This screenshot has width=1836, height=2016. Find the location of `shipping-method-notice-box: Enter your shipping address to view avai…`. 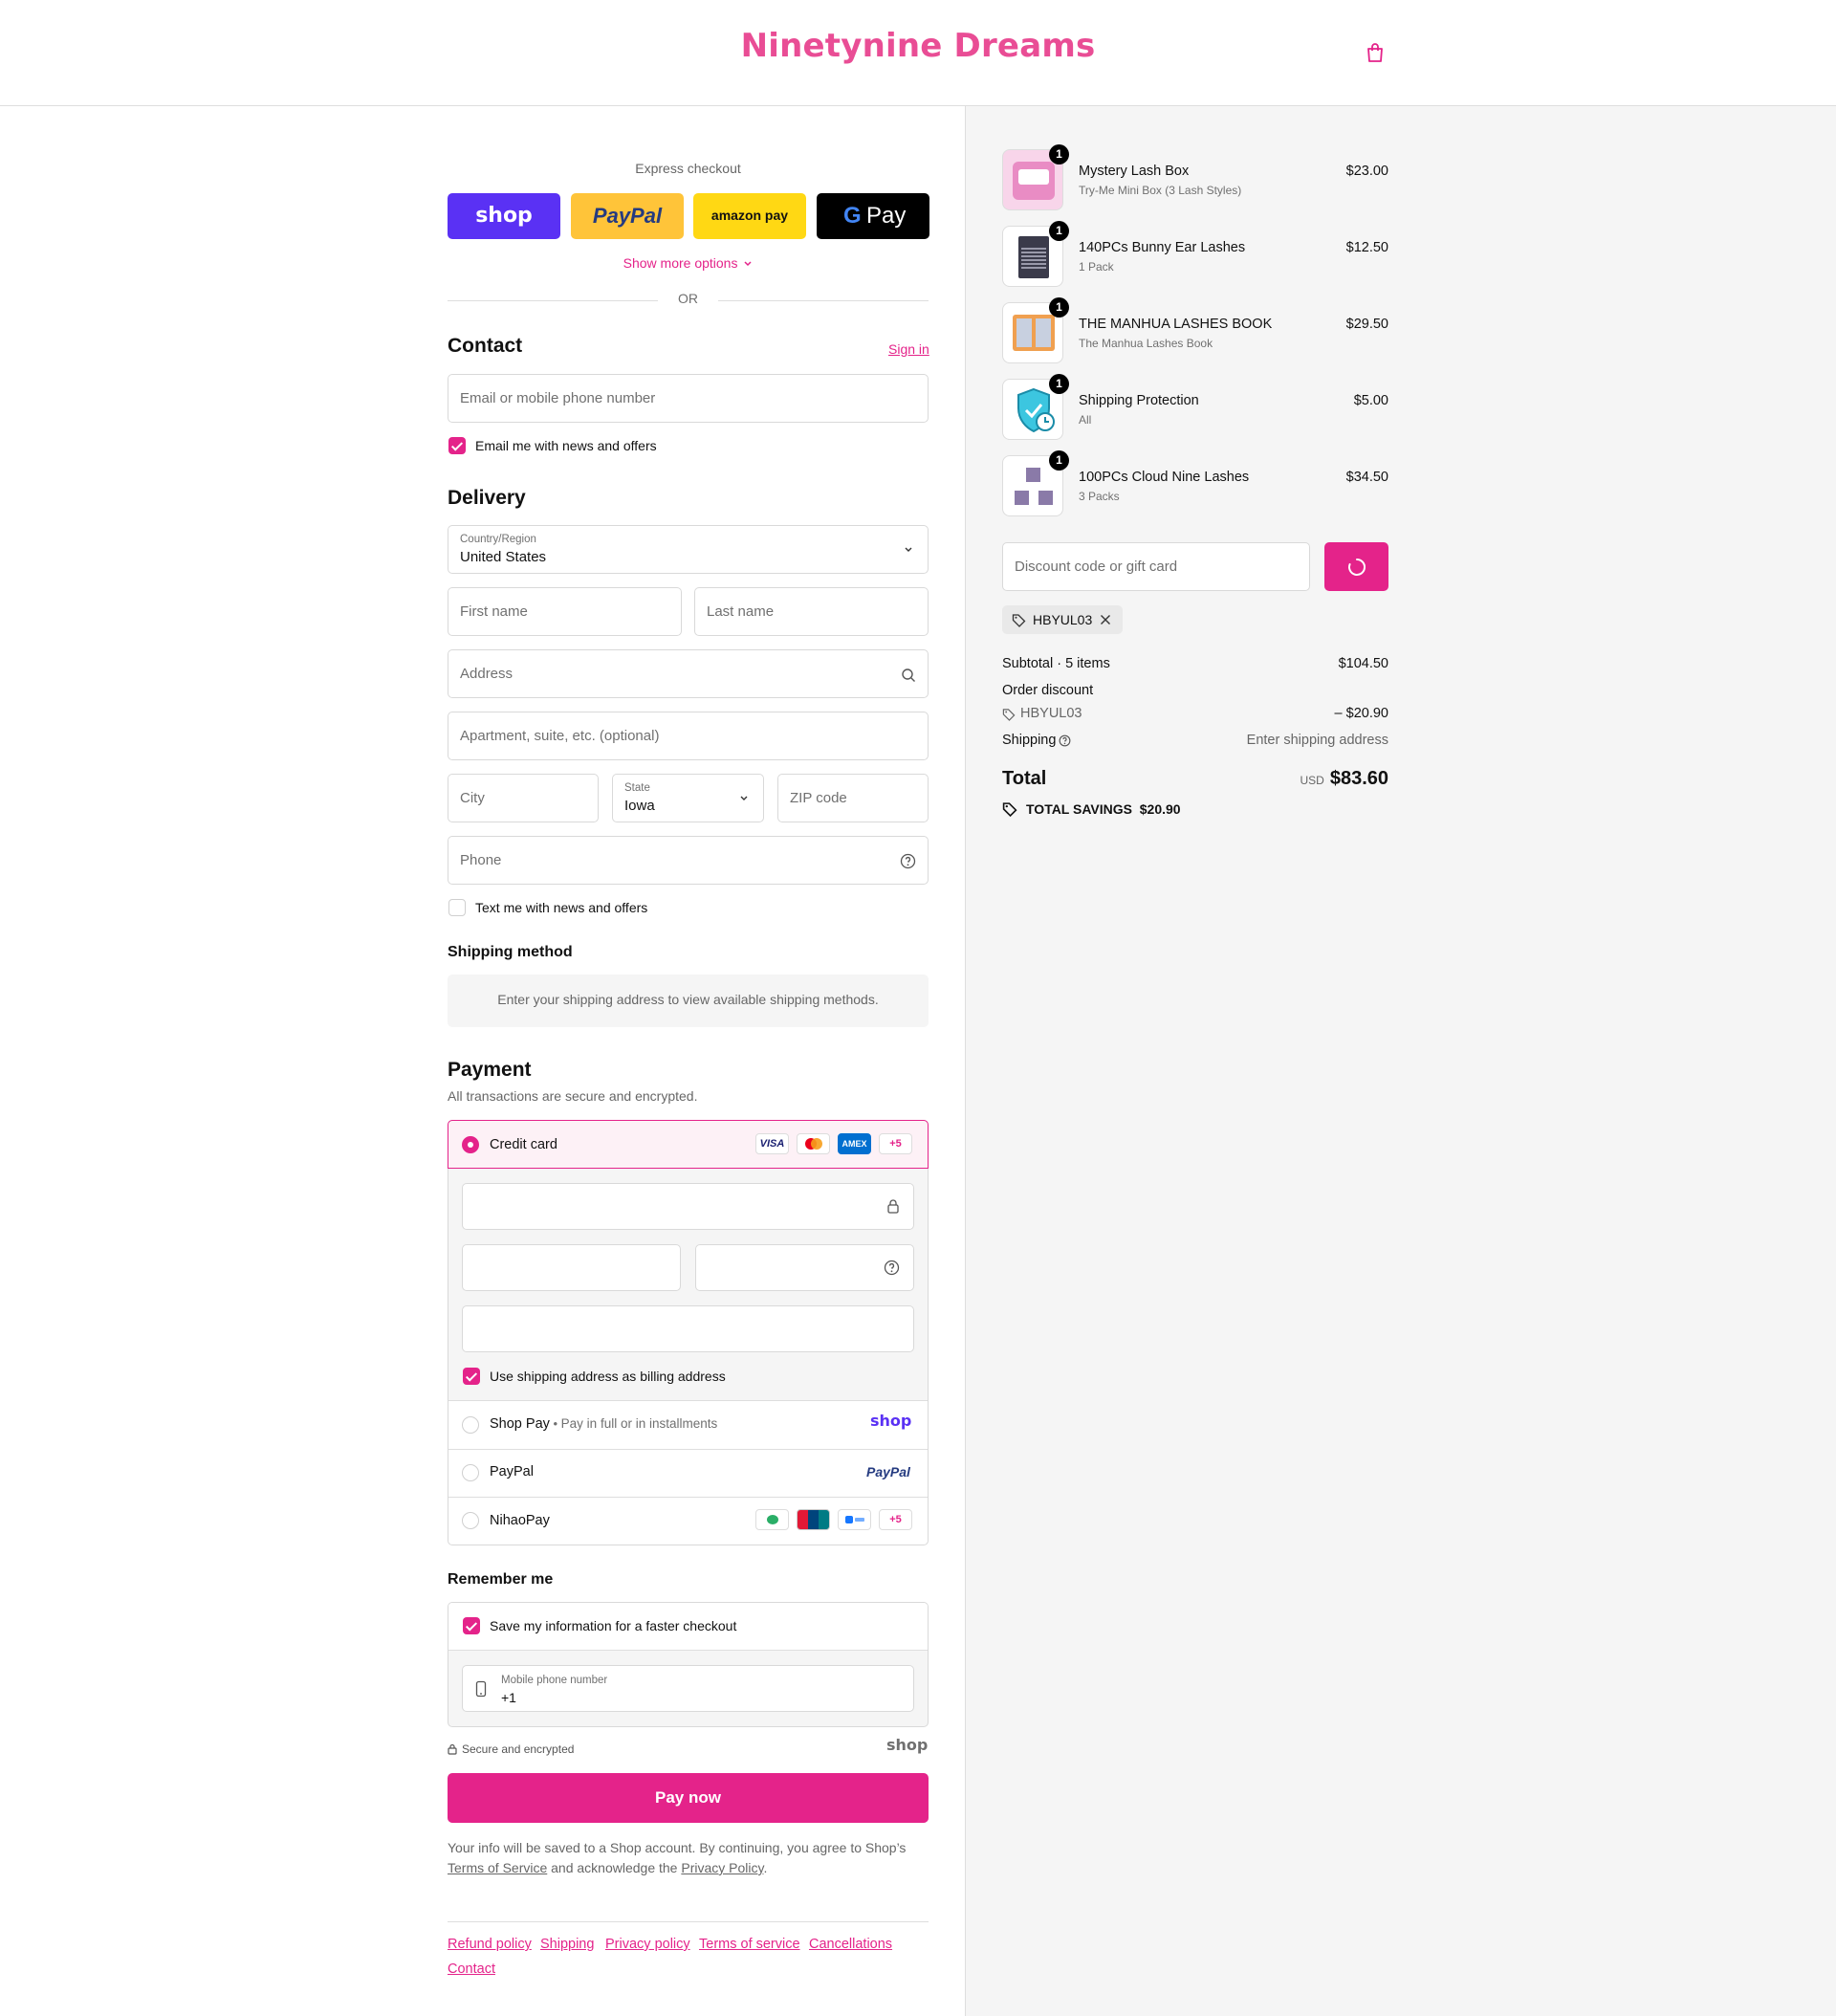

shipping-method-notice-box: Enter your shipping address to view avai… is located at coordinates (688, 1001).